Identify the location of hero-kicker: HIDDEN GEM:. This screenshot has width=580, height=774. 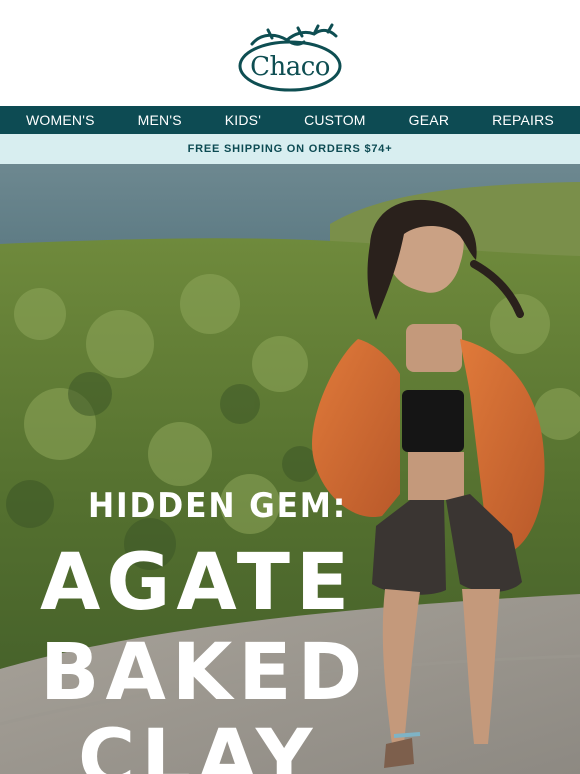
(218, 506).